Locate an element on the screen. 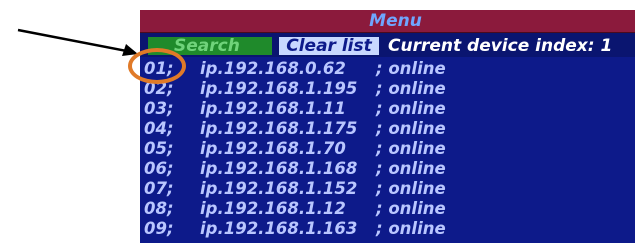 The width and height of the screenshot is (635, 243). device-index: 09; is located at coordinates (159, 228).